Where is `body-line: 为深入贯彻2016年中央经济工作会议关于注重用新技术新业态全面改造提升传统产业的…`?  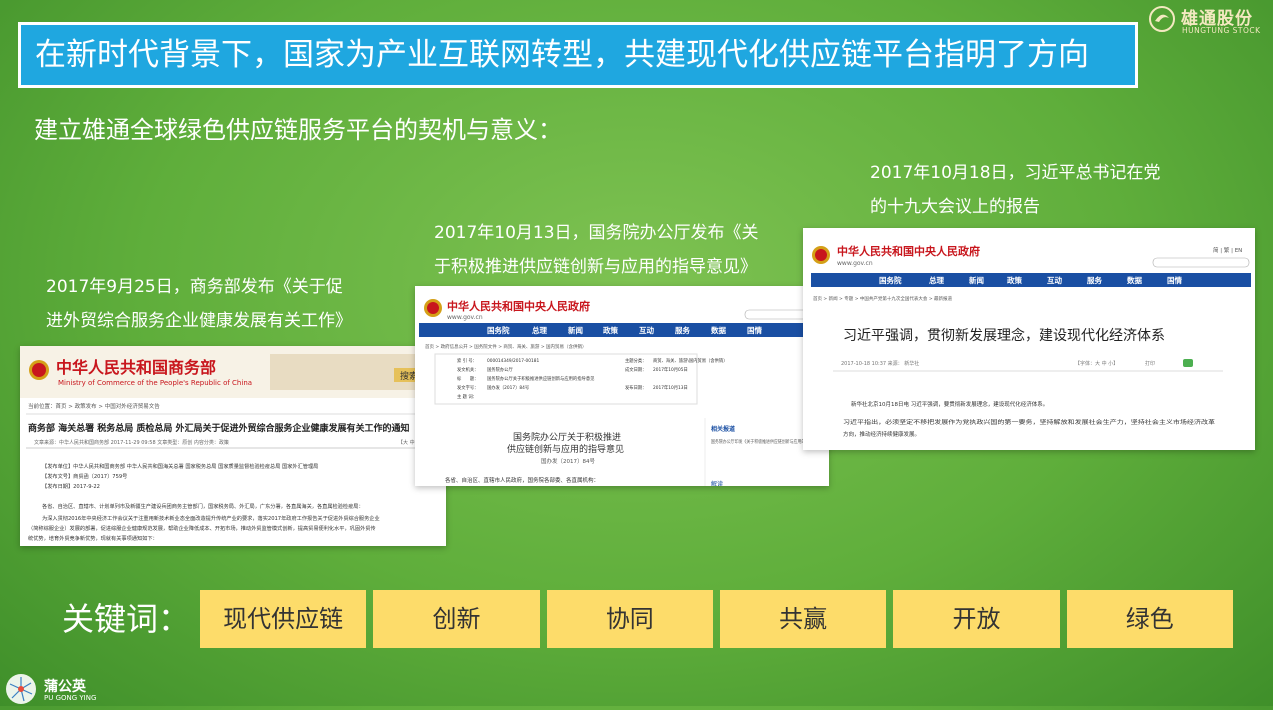
body-line: 为深入贯彻2016年中央经济工作会议关于注重用新技术新业态全面改造提升传统产业的… is located at coordinates (211, 518).